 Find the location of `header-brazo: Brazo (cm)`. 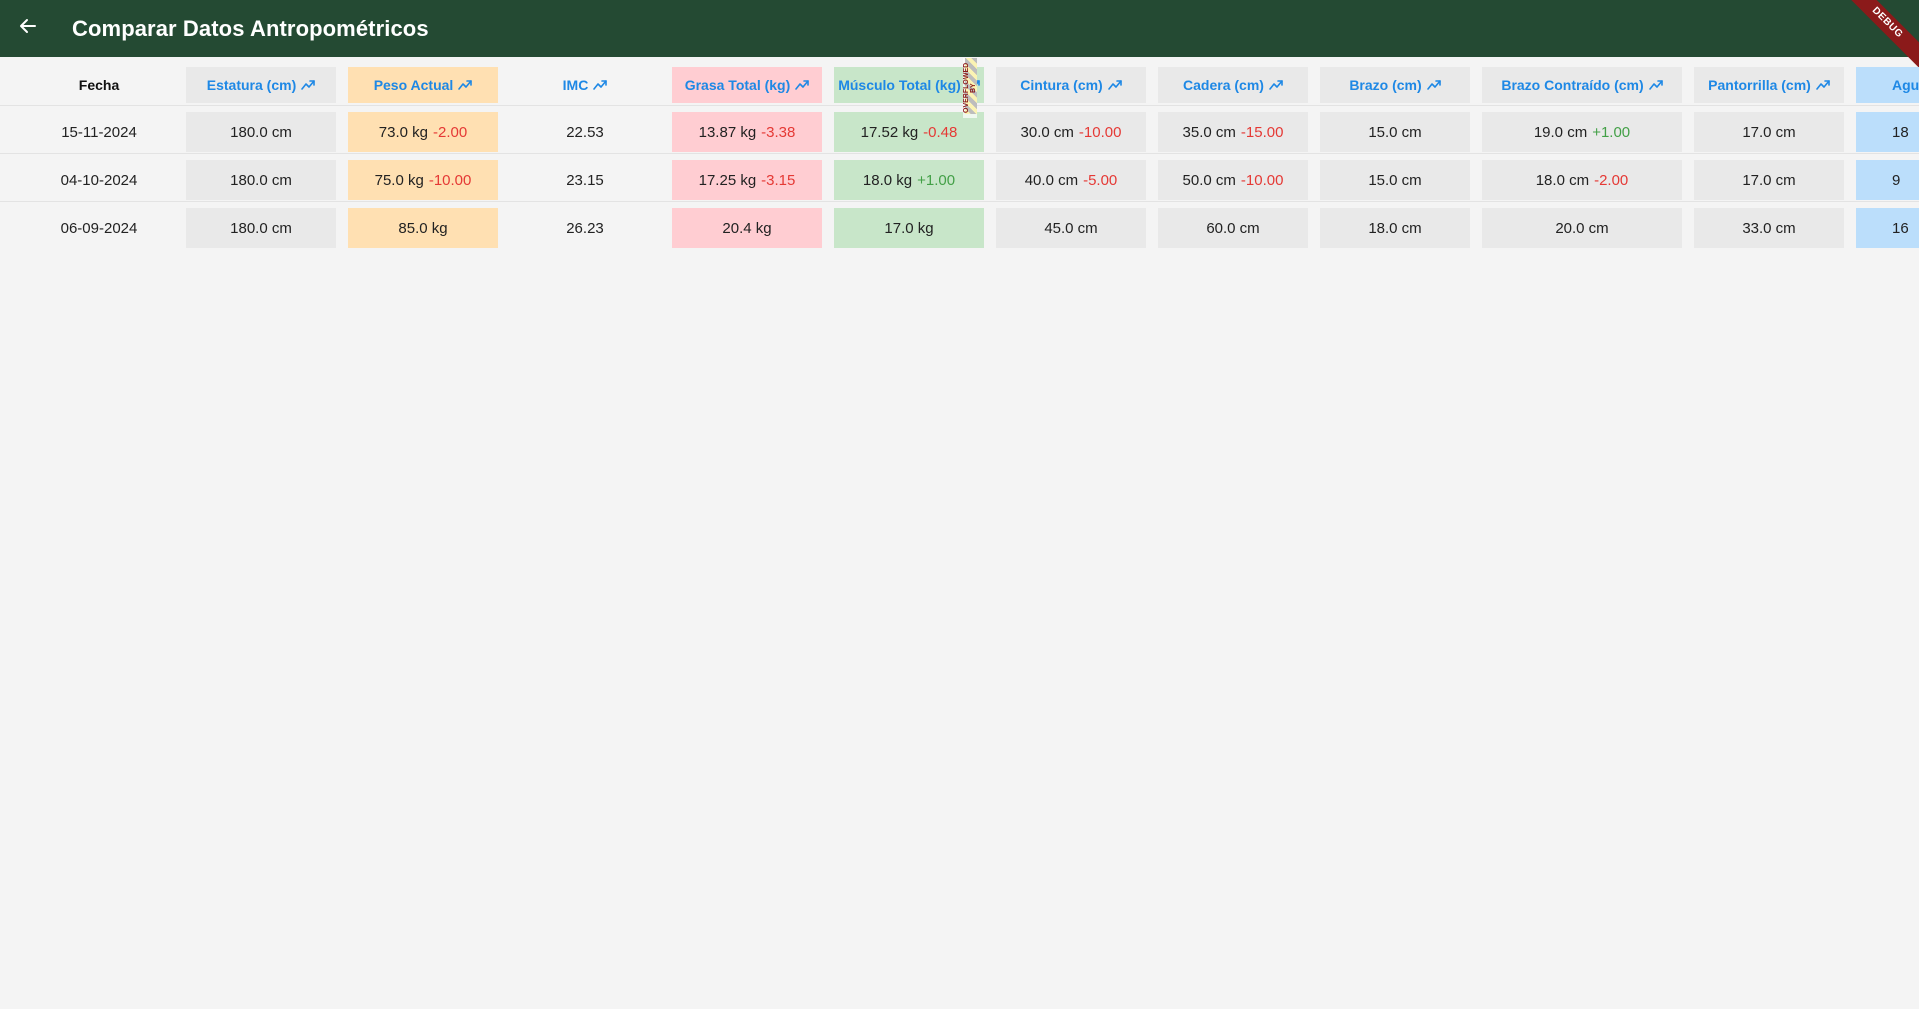

header-brazo: Brazo (cm) is located at coordinates (1395, 85).